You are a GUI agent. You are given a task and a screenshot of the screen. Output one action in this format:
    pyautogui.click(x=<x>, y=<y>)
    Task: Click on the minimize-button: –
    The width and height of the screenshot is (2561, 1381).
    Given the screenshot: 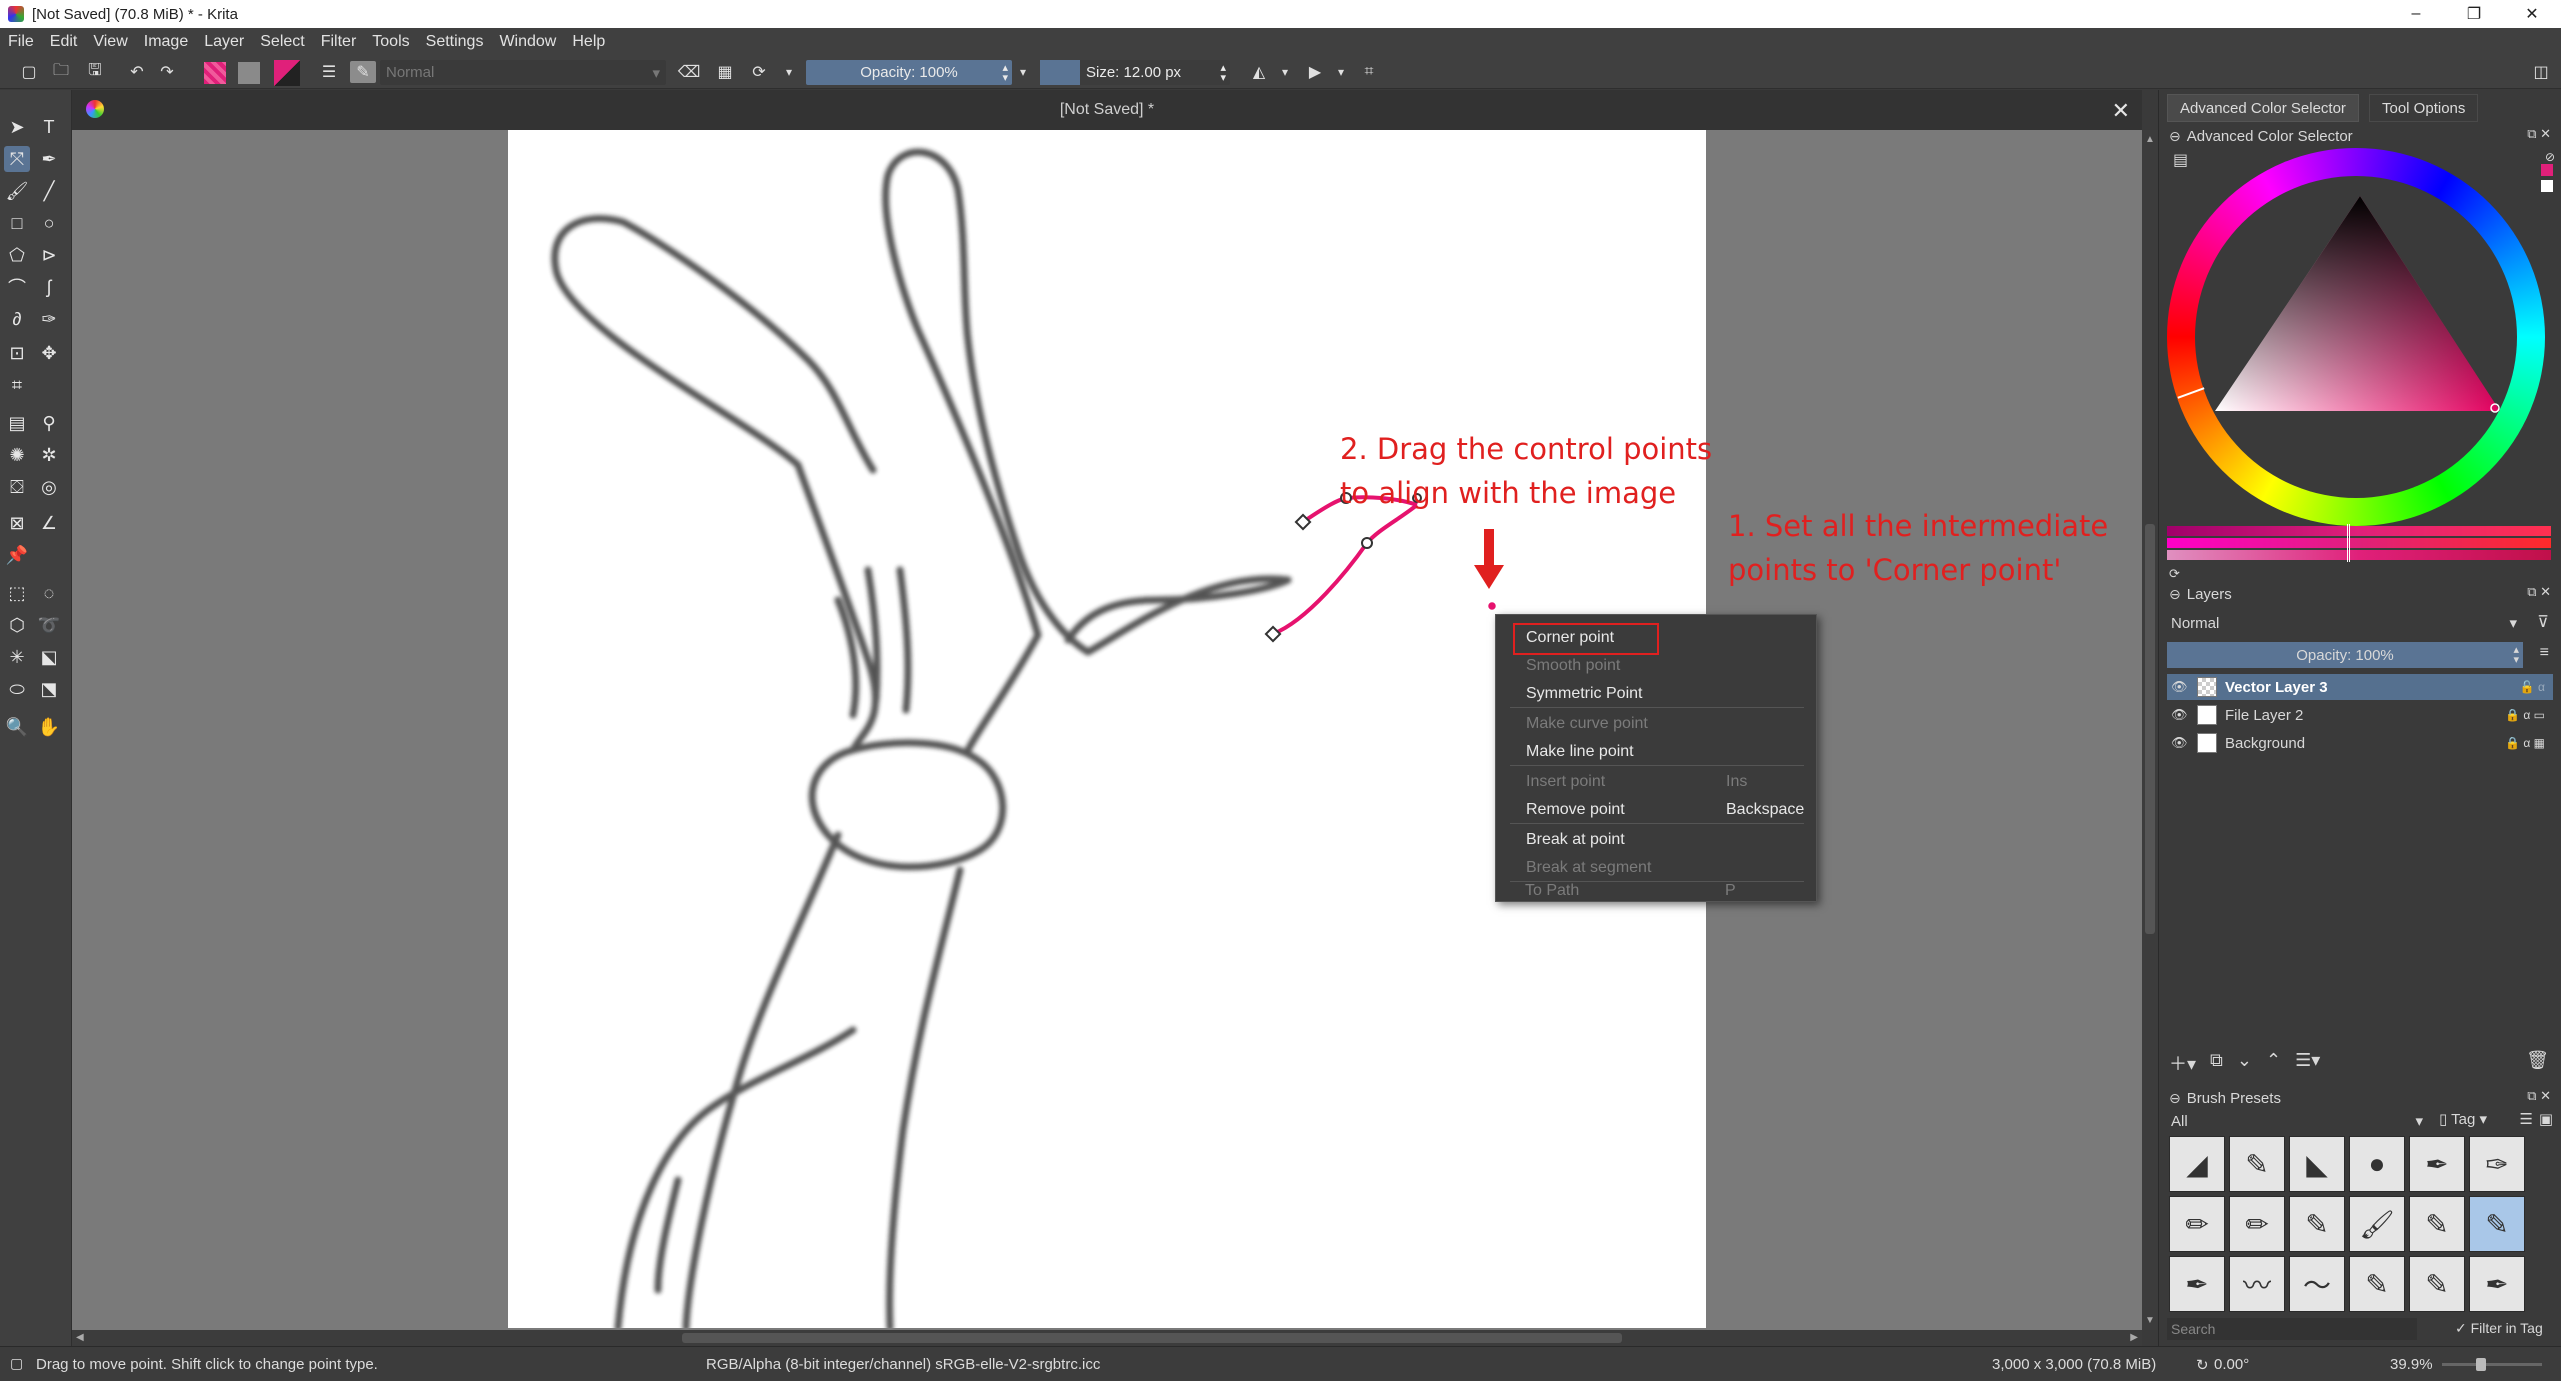 What is the action you would take?
    pyautogui.click(x=2416, y=14)
    